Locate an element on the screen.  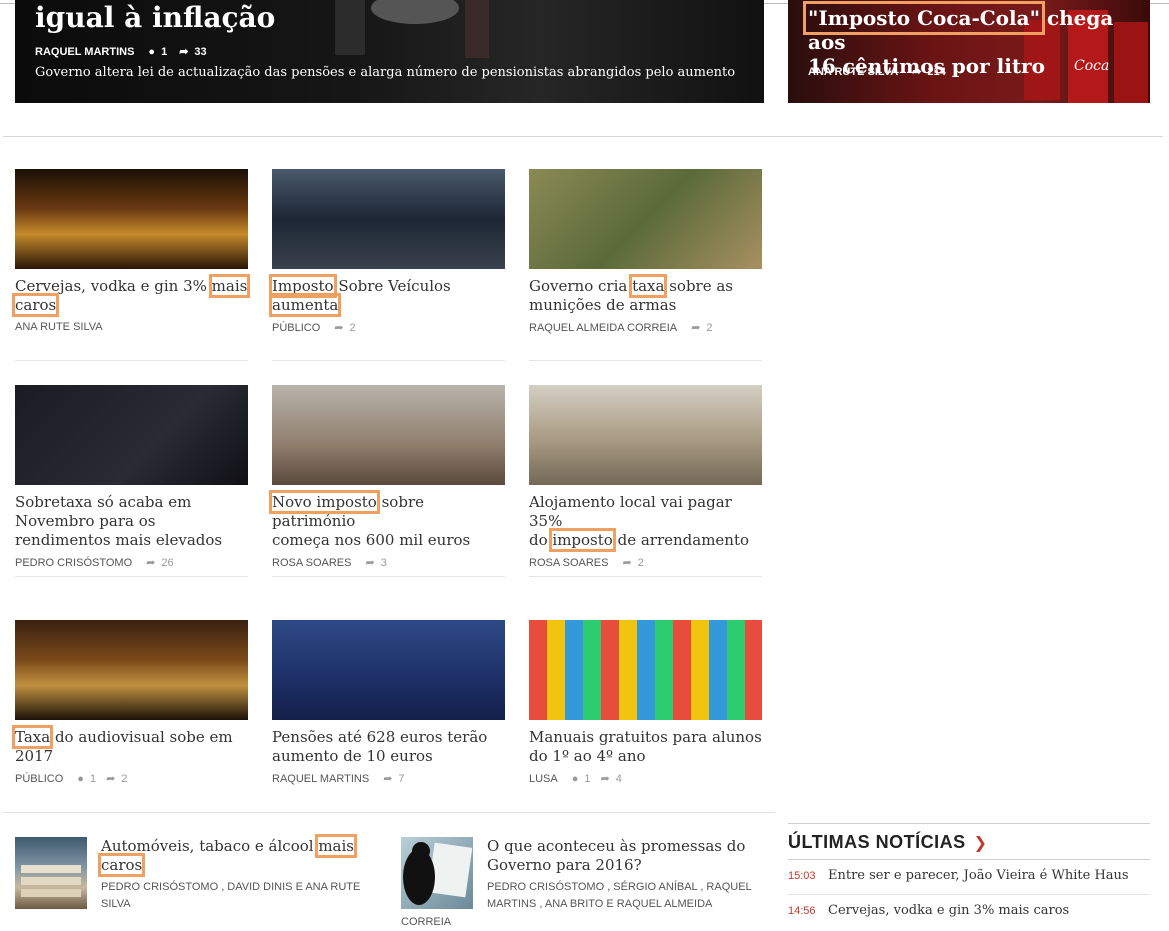
authors-line: MARTINS , ANA BRITO e RAQUEL ALMEIDA is located at coordinates (627, 904).